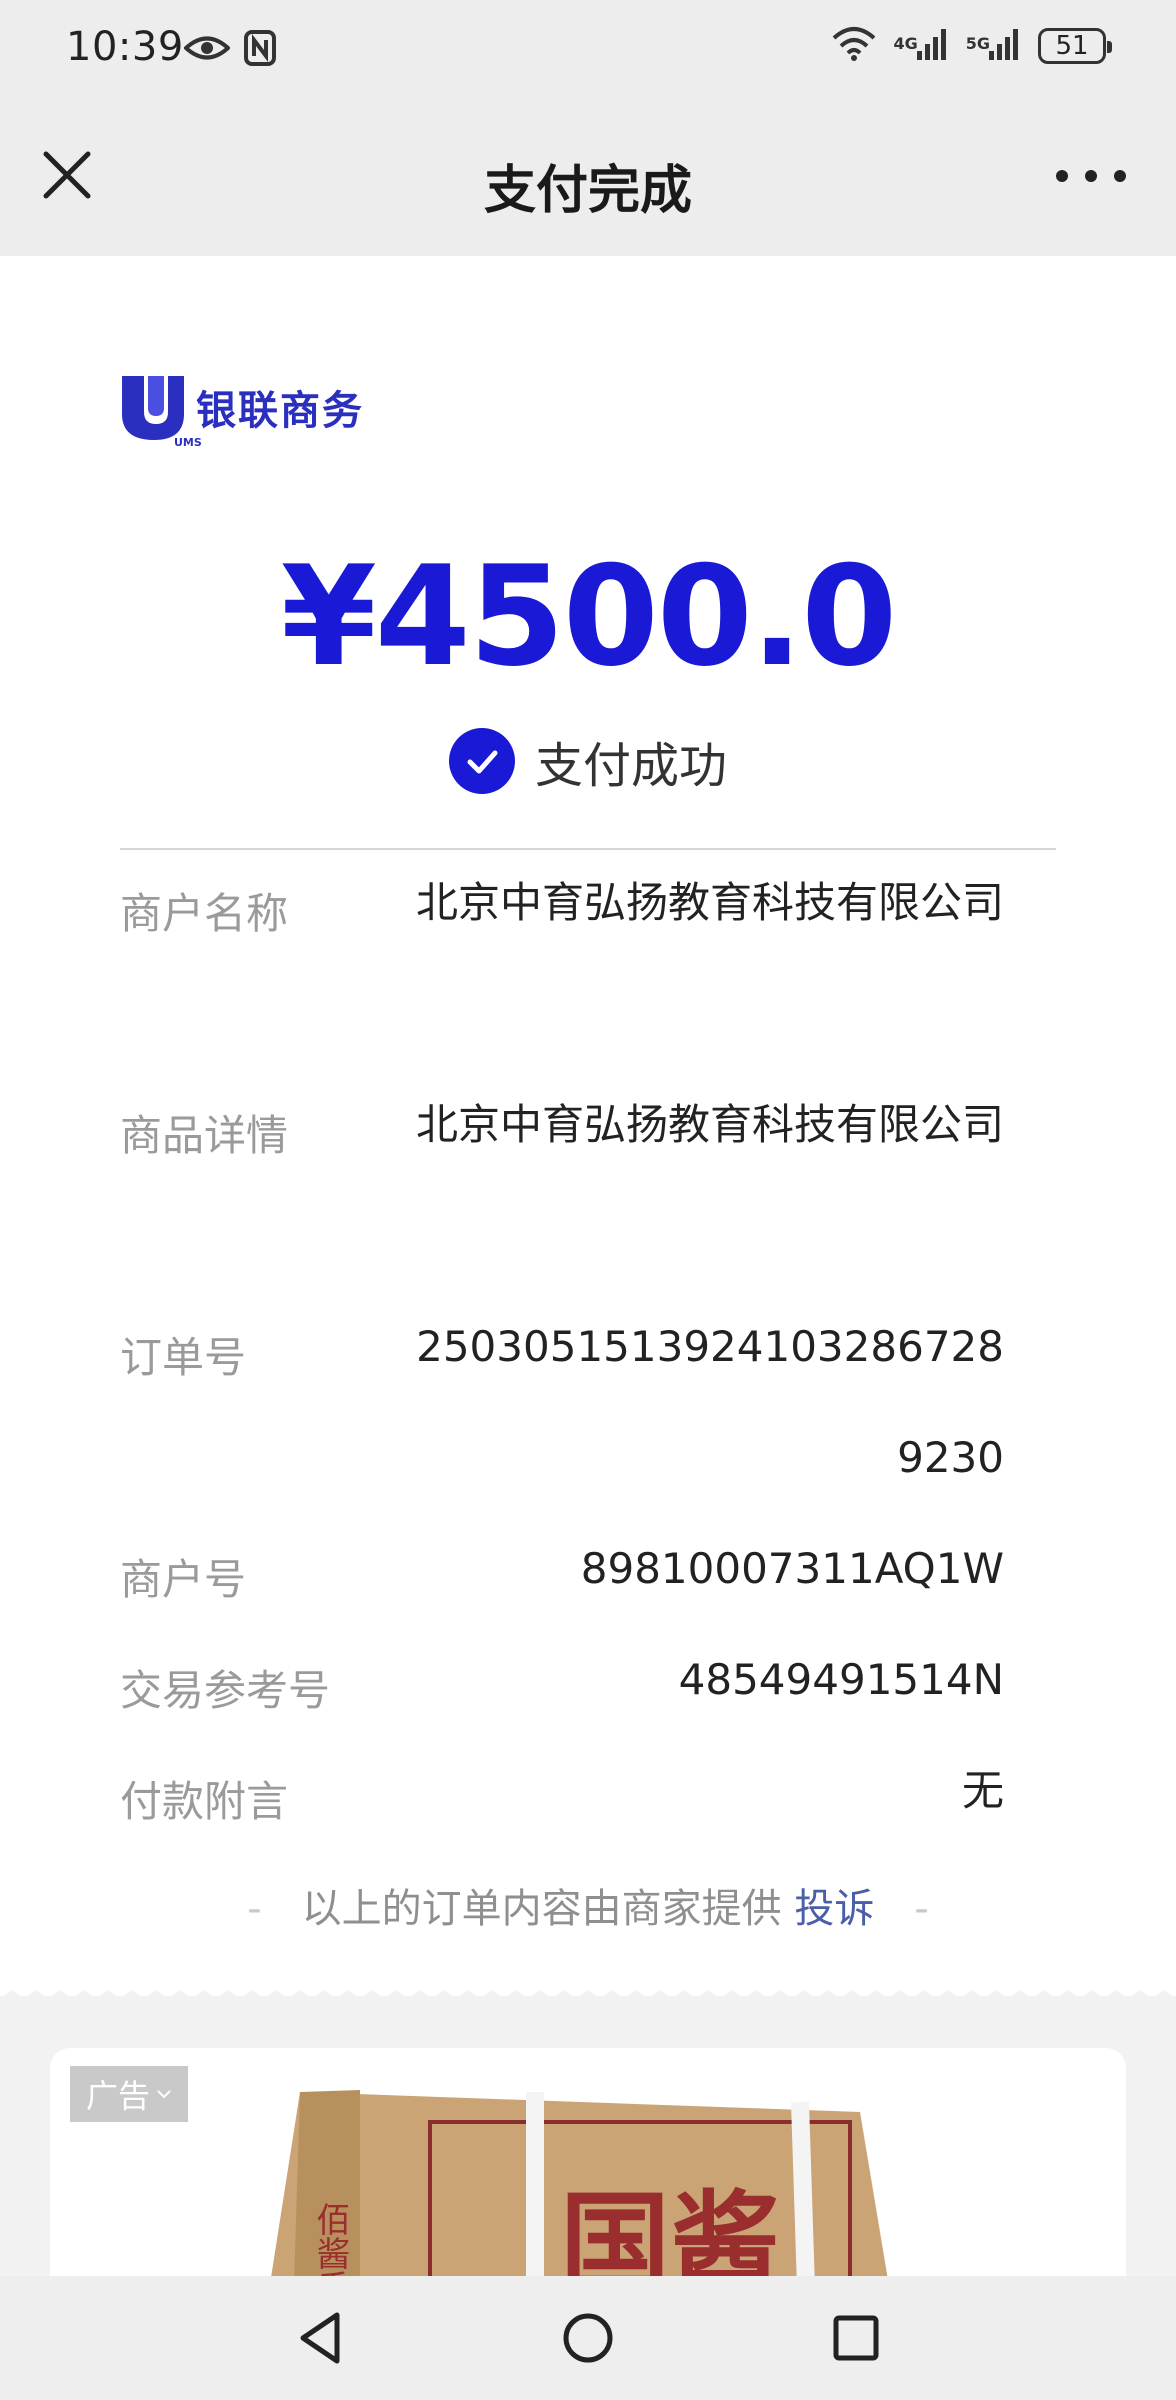  Describe the element at coordinates (160, 408) in the screenshot. I see `ums-logo-icon: UMS` at that location.